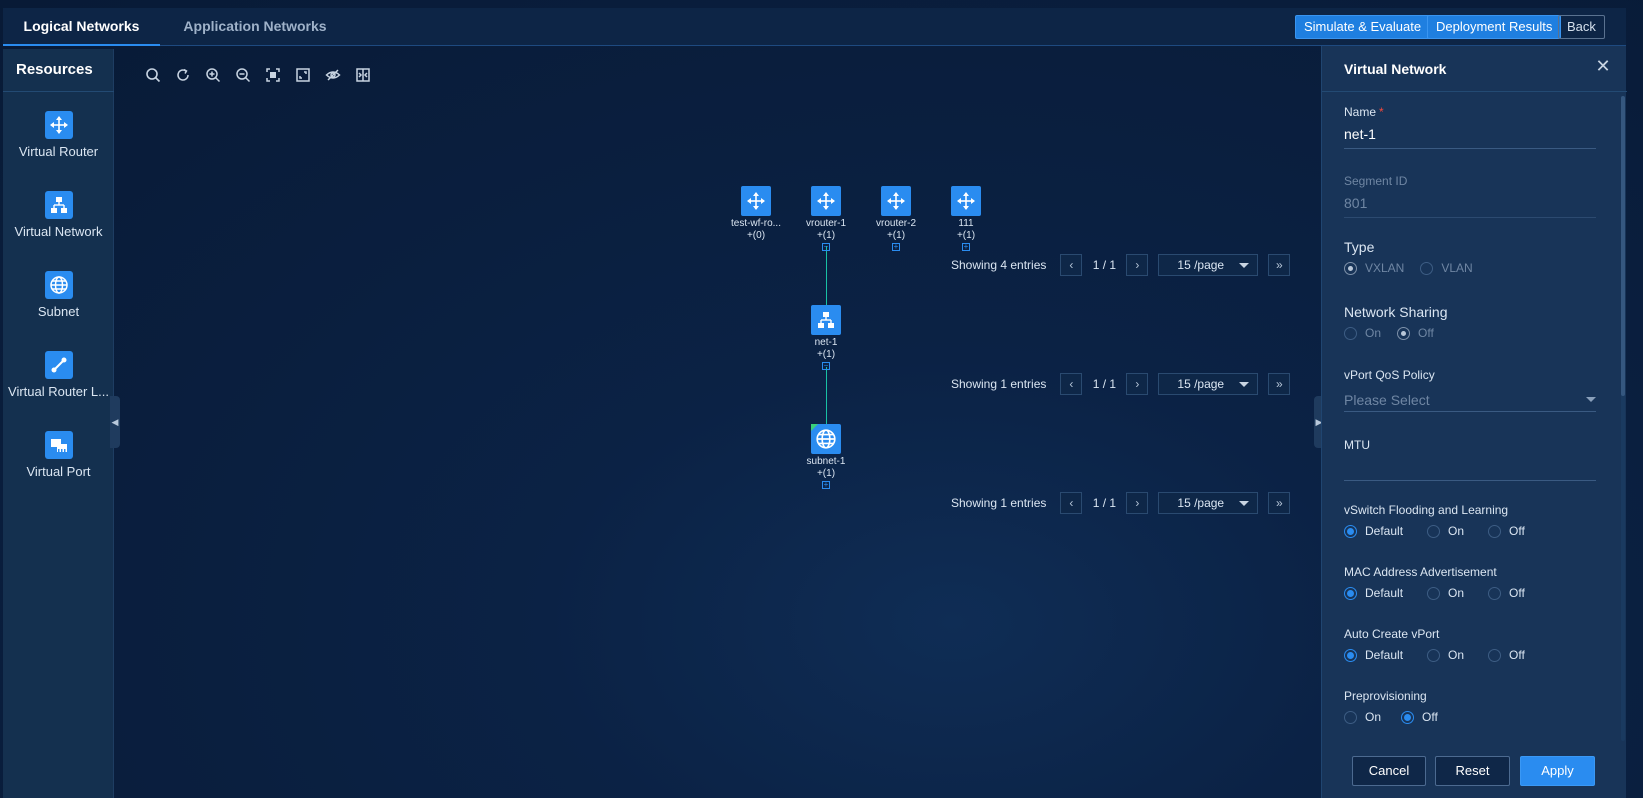  What do you see at coordinates (153, 75) in the screenshot?
I see `search-icon` at bounding box center [153, 75].